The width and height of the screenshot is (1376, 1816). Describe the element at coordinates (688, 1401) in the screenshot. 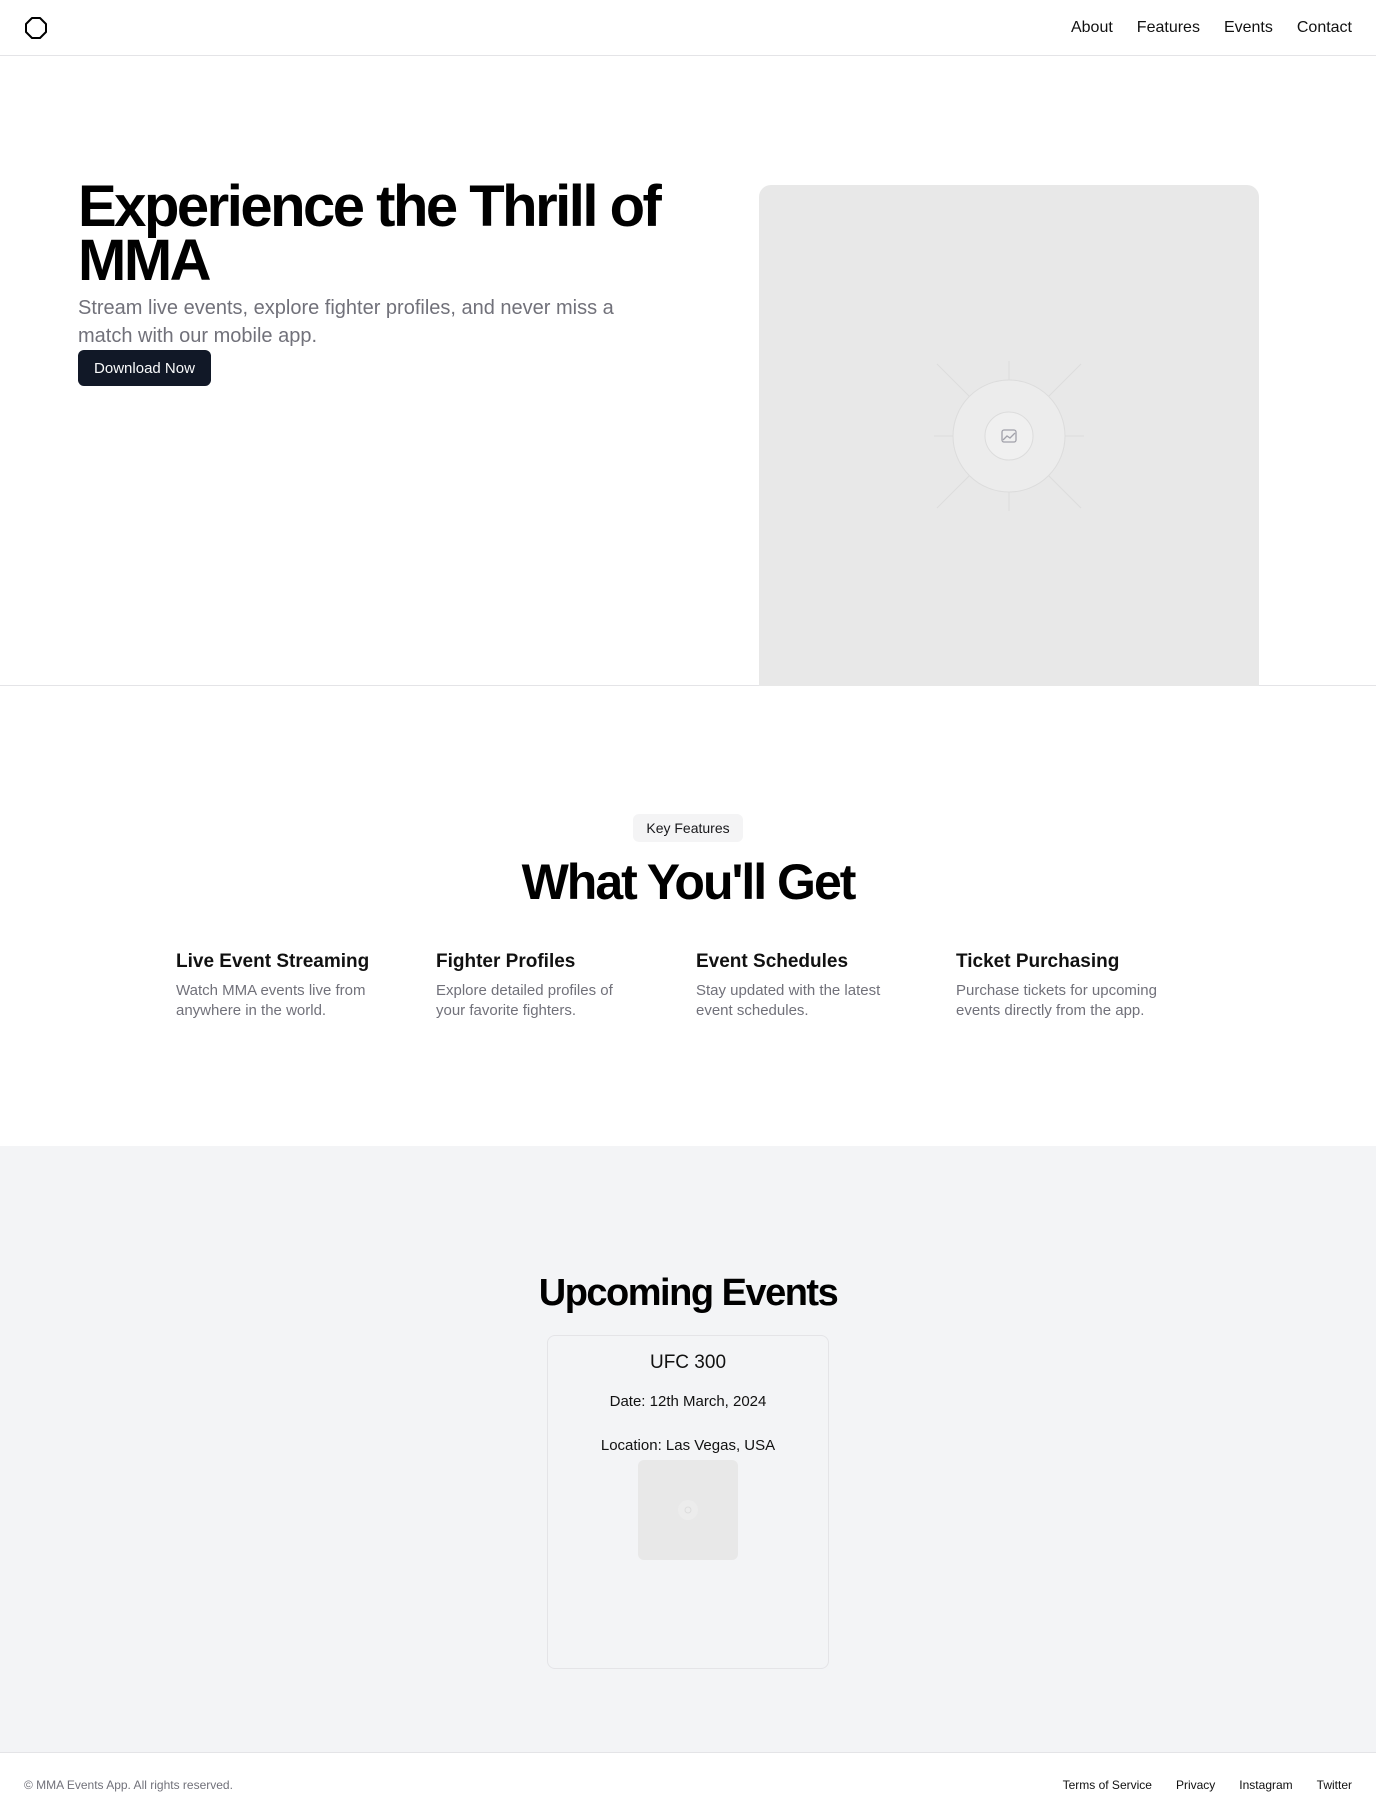

I see `event-date: Date: 12th March, 2024` at that location.